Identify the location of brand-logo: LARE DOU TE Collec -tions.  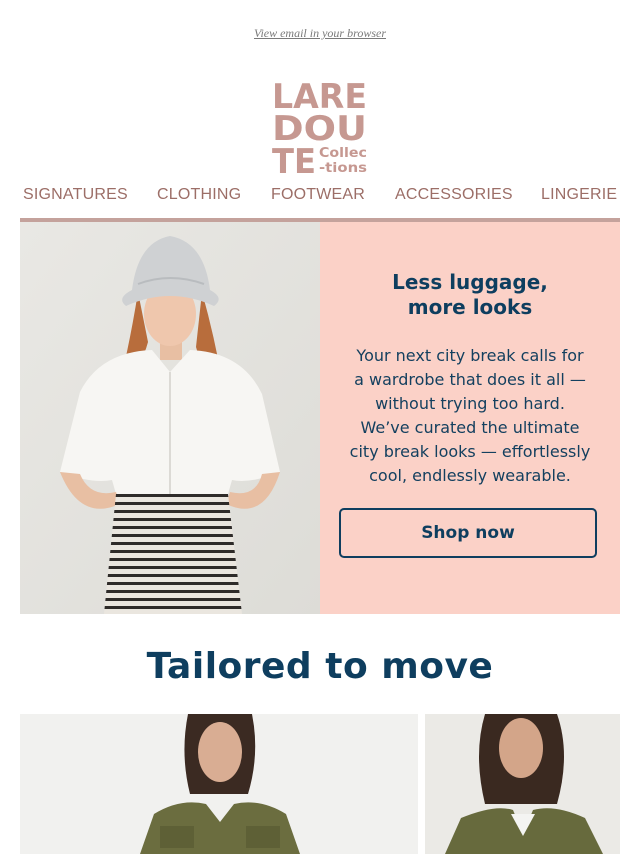
(320, 126).